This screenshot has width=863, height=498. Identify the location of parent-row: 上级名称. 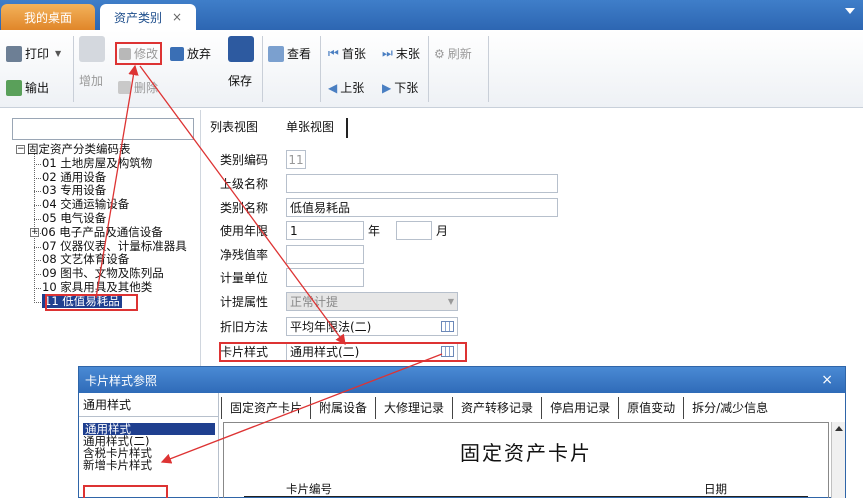
(389, 183).